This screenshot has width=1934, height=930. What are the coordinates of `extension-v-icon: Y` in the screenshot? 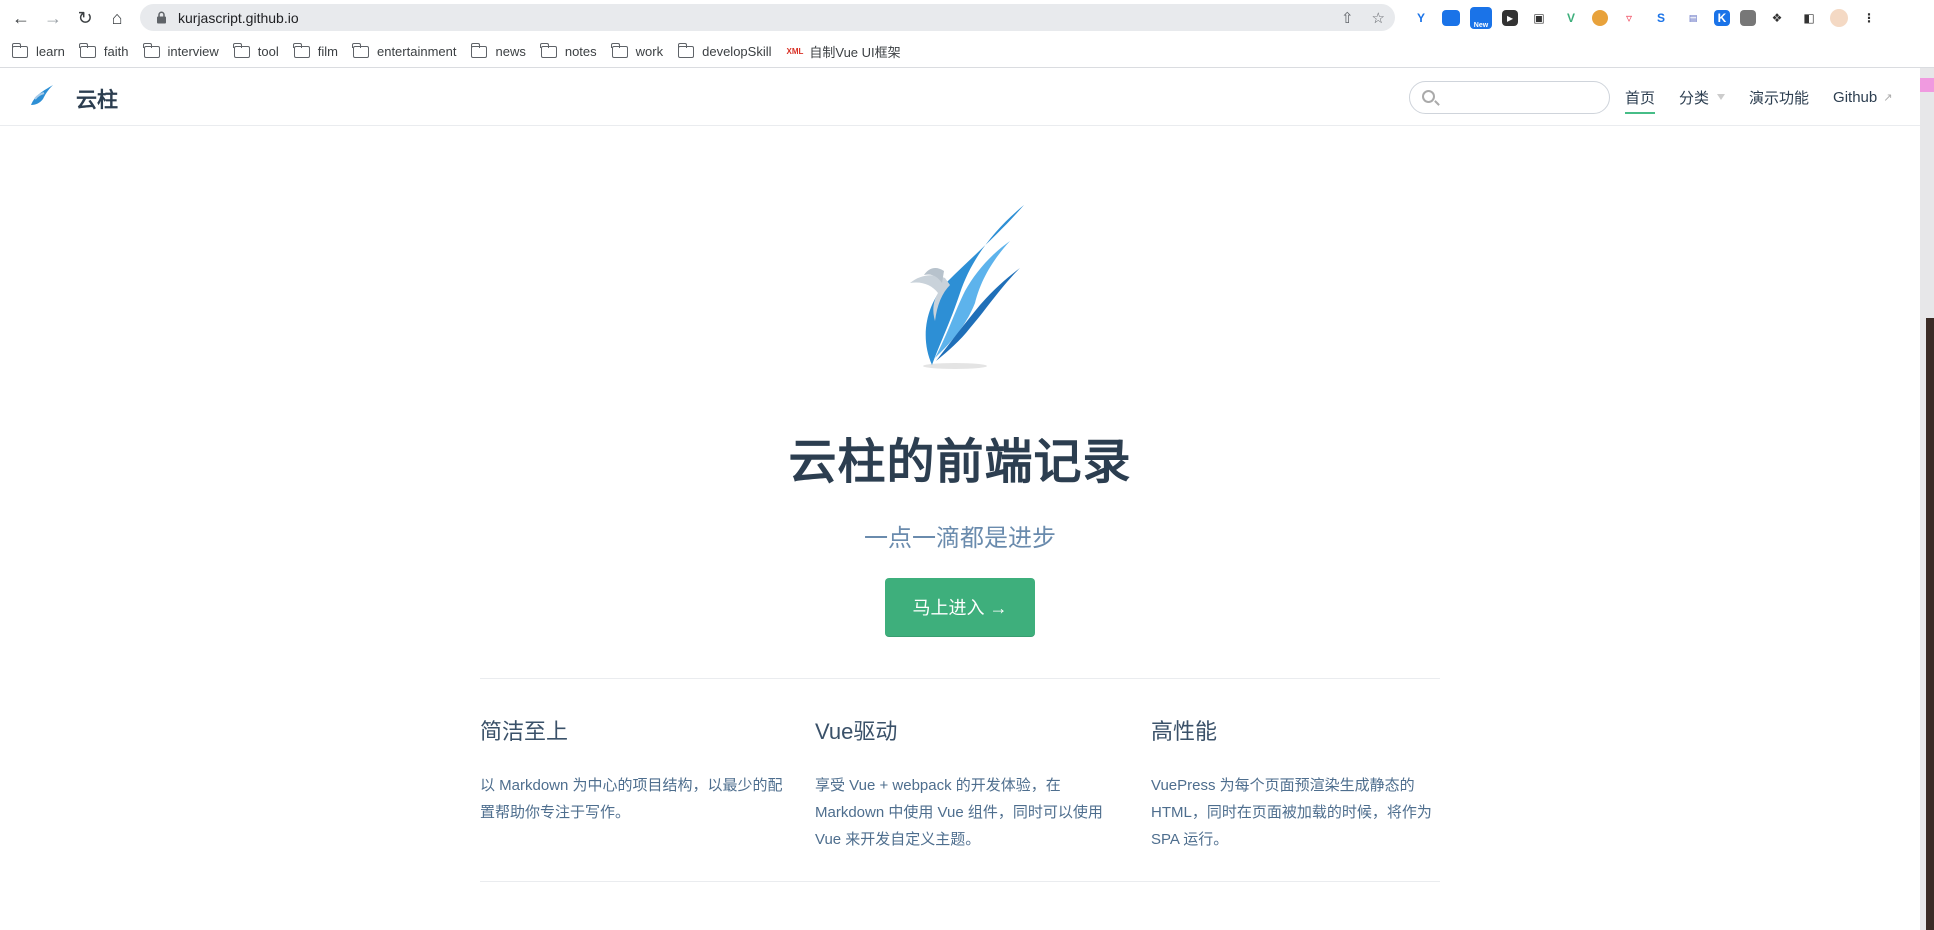 It's located at (1421, 18).